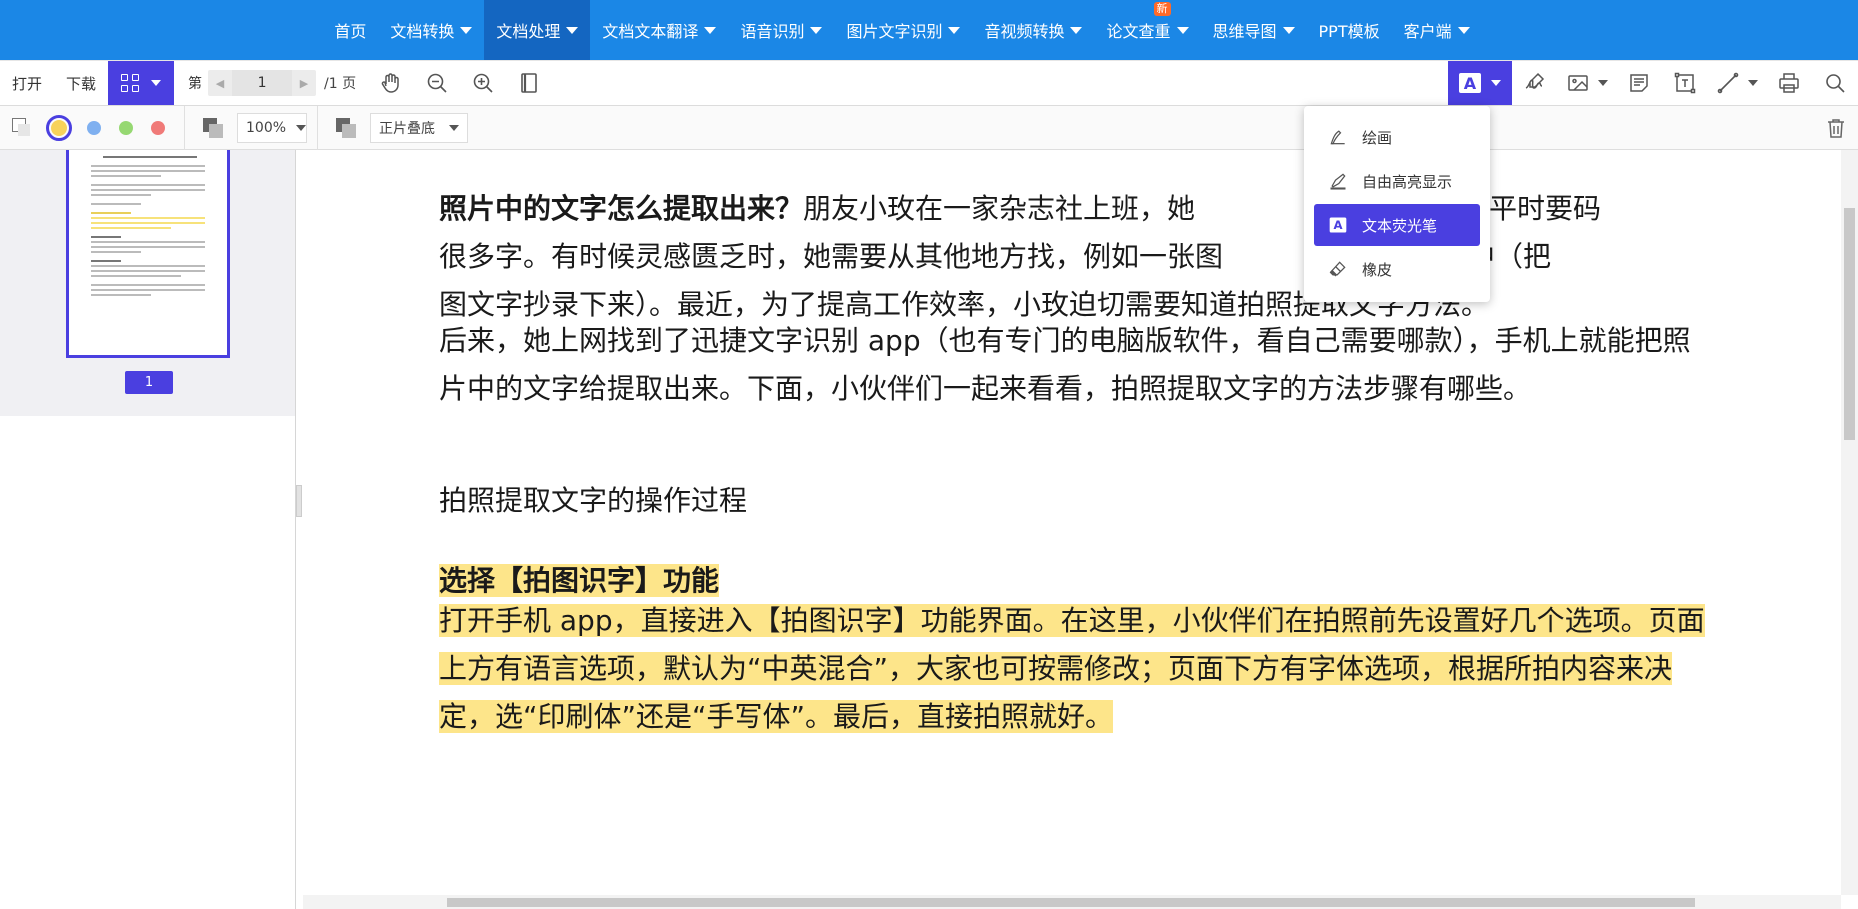 This screenshot has height=909, width=1858. Describe the element at coordinates (1535, 83) in the screenshot. I see `signature-icon` at that location.